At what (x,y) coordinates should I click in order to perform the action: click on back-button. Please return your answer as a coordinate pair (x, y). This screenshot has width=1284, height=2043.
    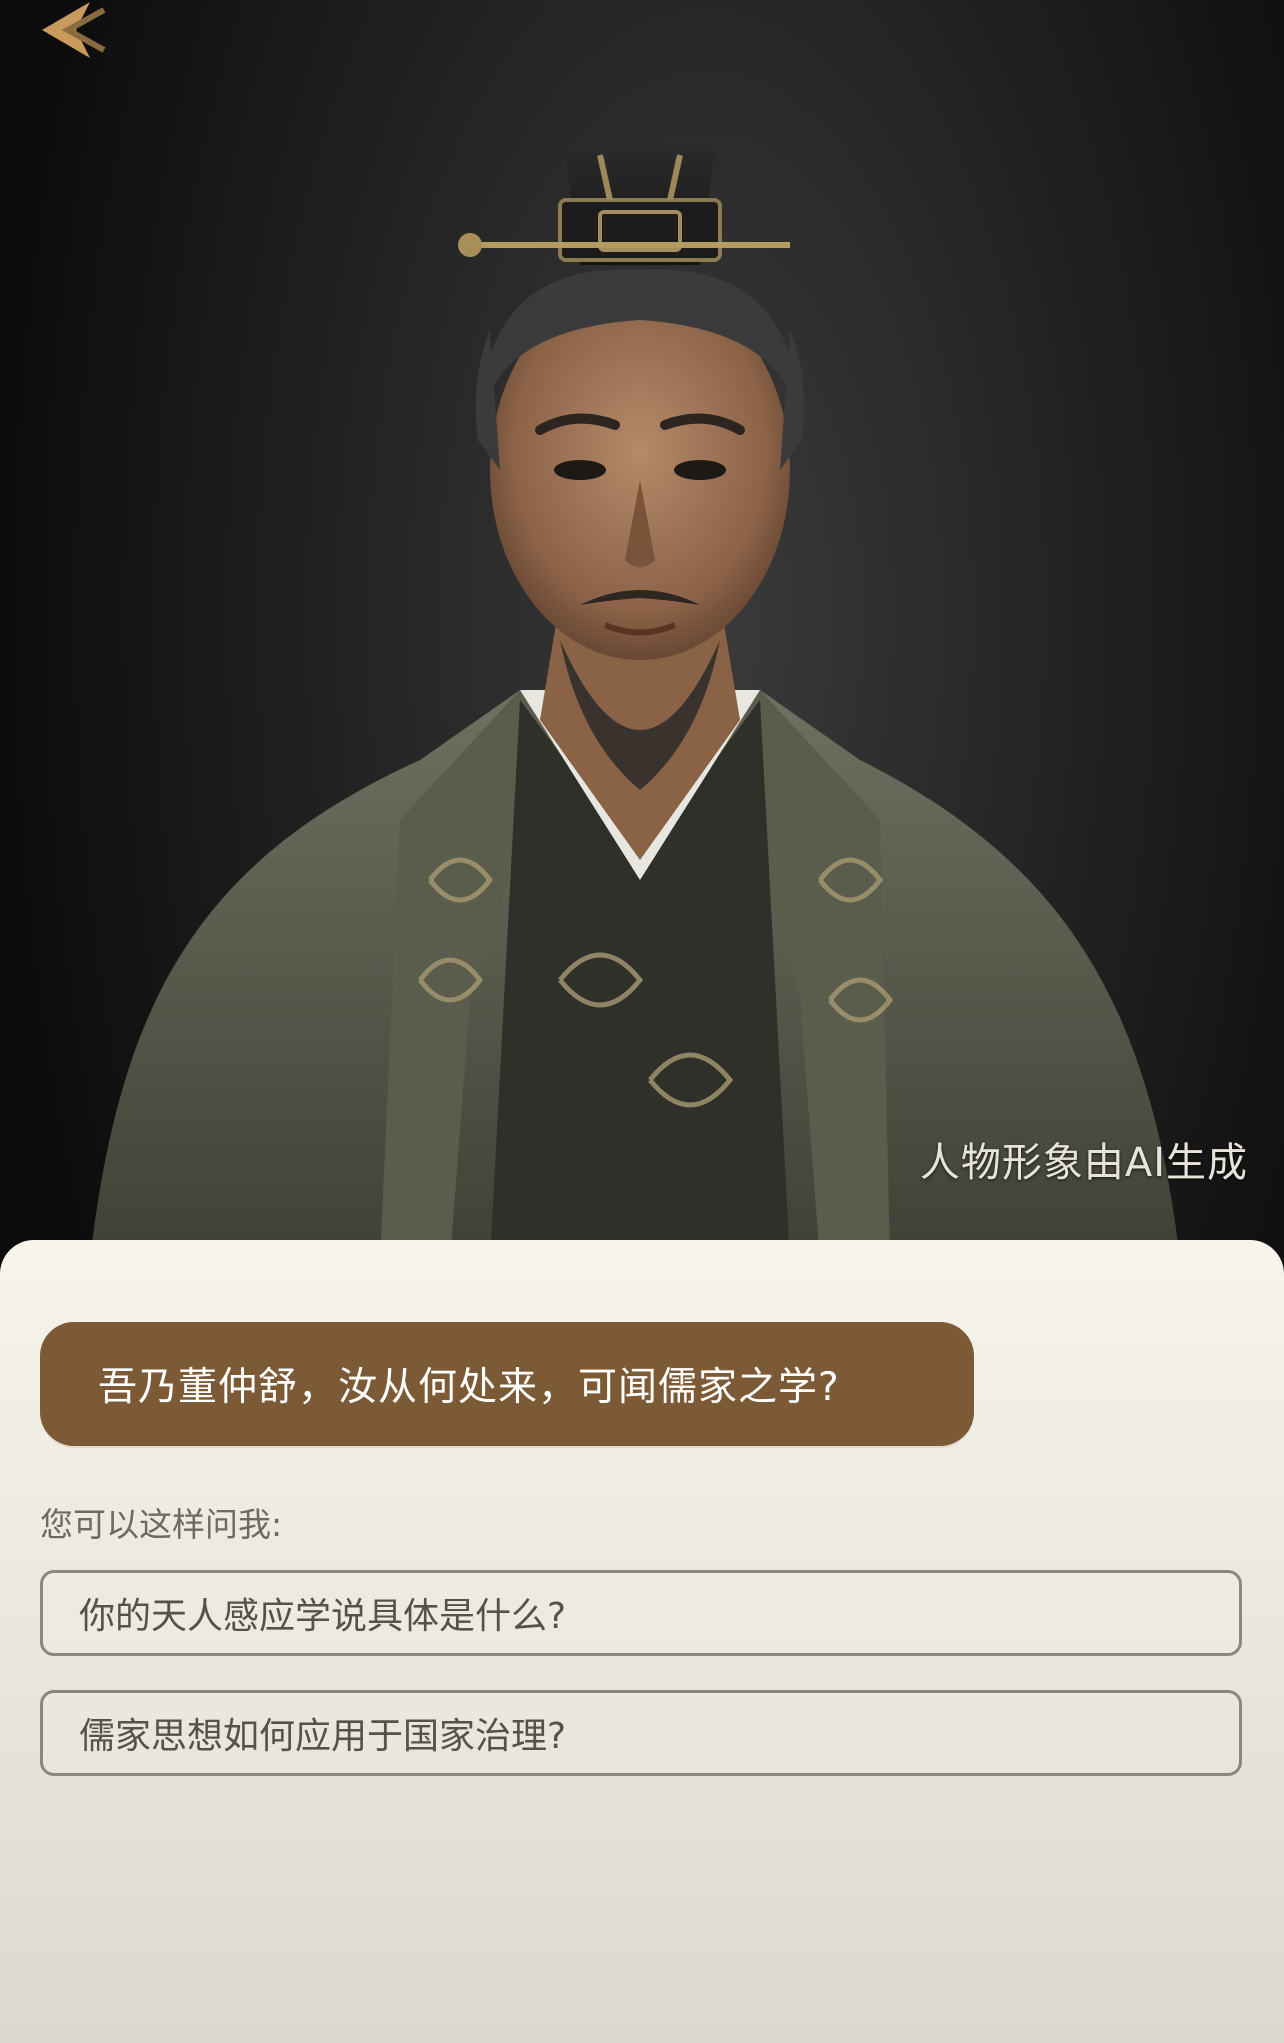
    Looking at the image, I should click on (65, 35).